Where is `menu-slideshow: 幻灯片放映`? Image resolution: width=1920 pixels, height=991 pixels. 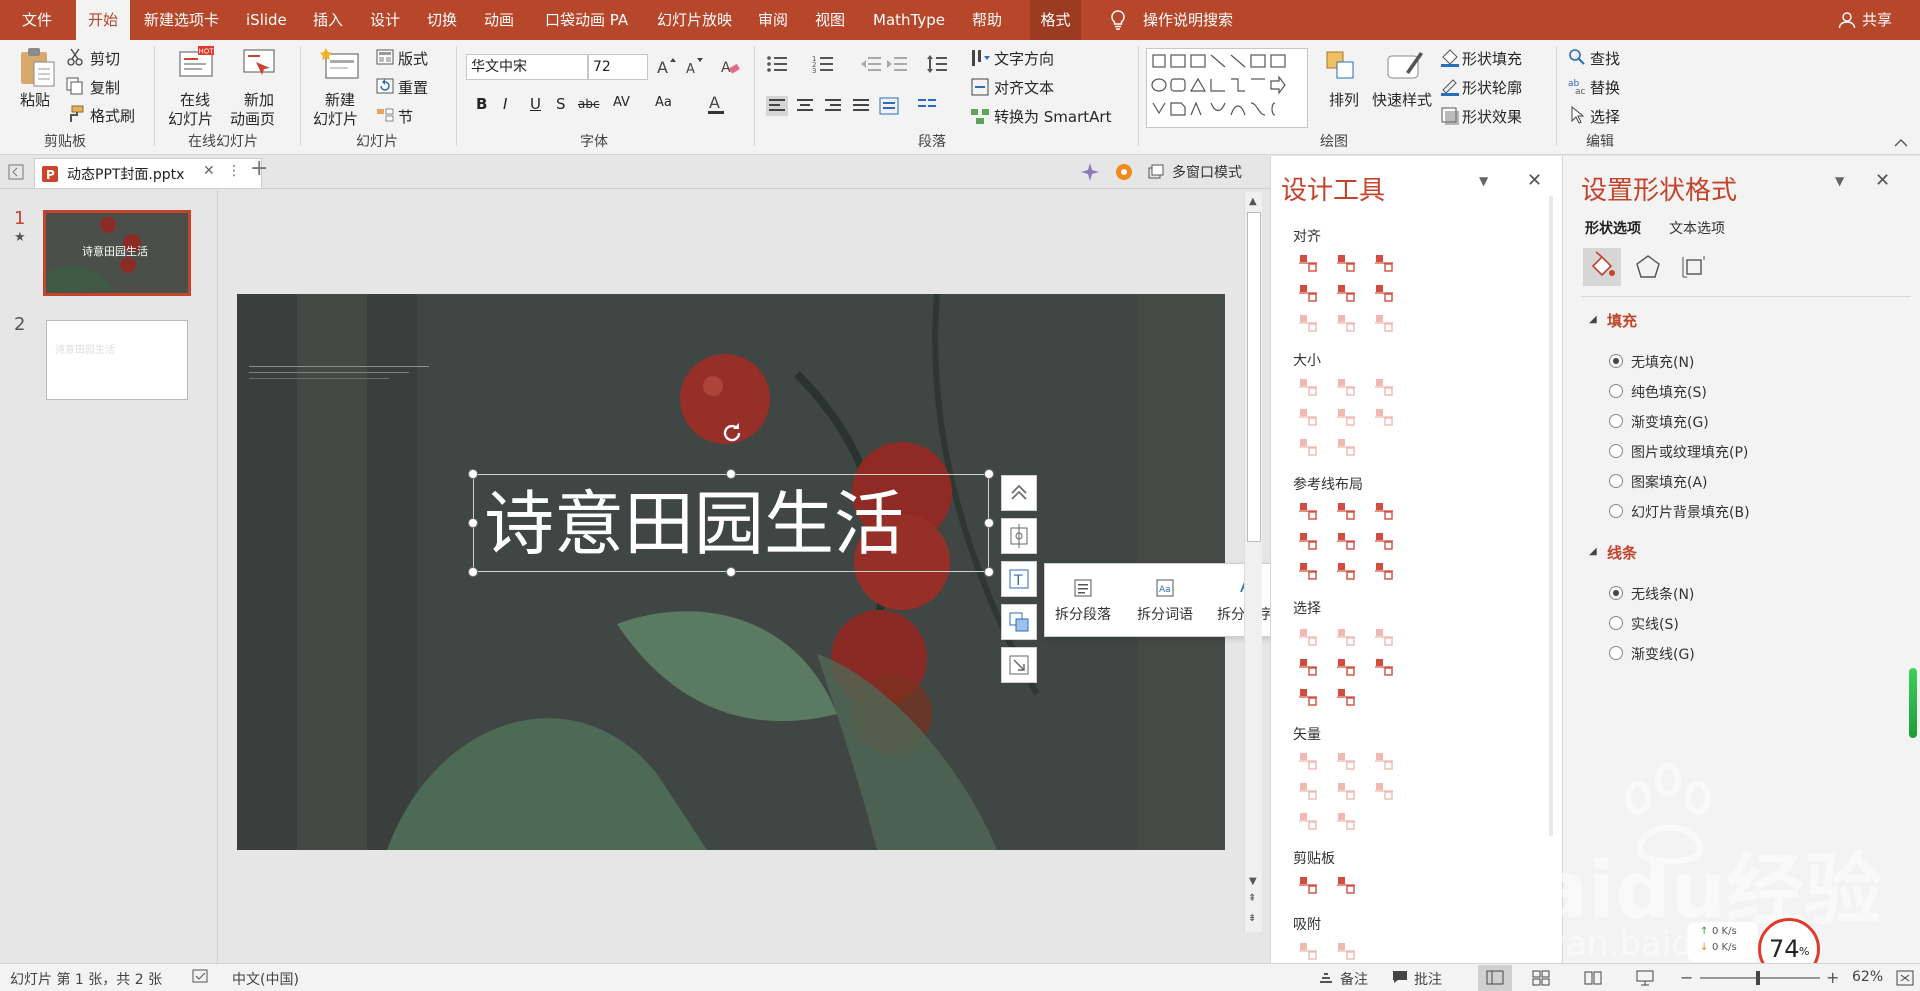
menu-slideshow: 幻灯片放映 is located at coordinates (694, 20).